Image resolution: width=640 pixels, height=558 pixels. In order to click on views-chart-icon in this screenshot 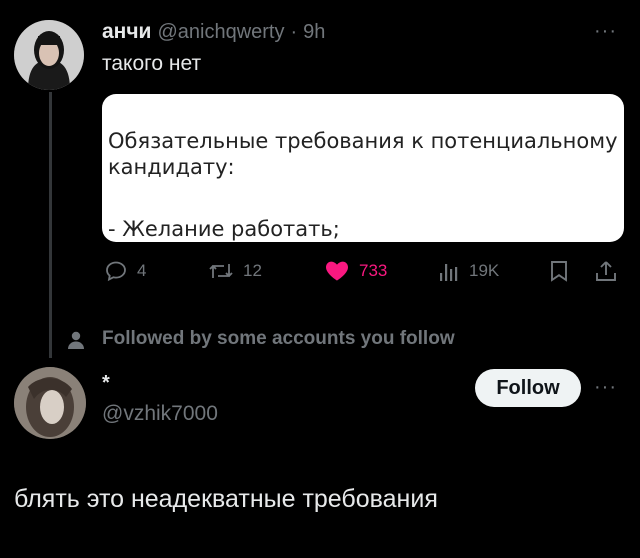, I will do `click(449, 272)`.